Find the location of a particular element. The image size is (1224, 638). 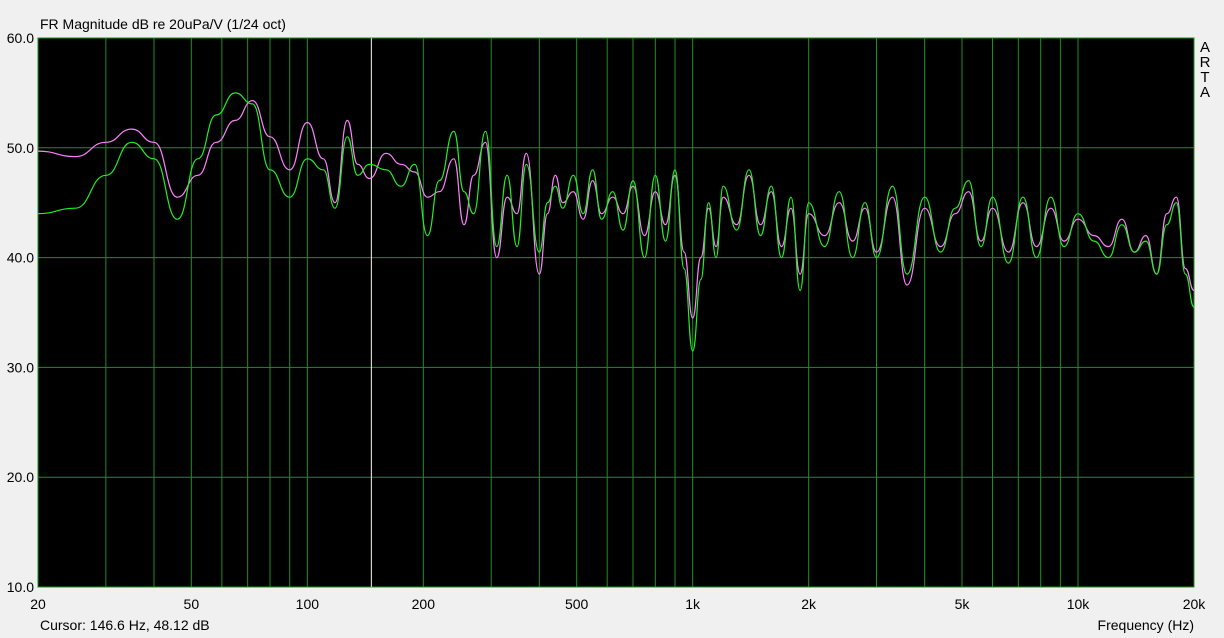

arta-brand: ARTA is located at coordinates (1205, 70).